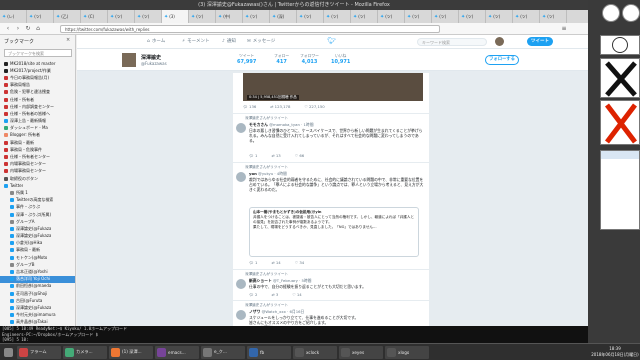 This screenshot has height=360, width=640. I want to click on bookmark-item: 古田(@Furuta, so click(37, 300).